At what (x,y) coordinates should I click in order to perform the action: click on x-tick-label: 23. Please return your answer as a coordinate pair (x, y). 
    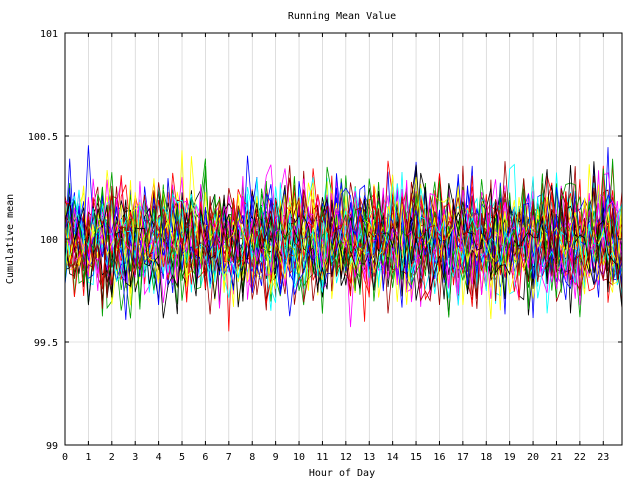
    Looking at the image, I should click on (603, 457).